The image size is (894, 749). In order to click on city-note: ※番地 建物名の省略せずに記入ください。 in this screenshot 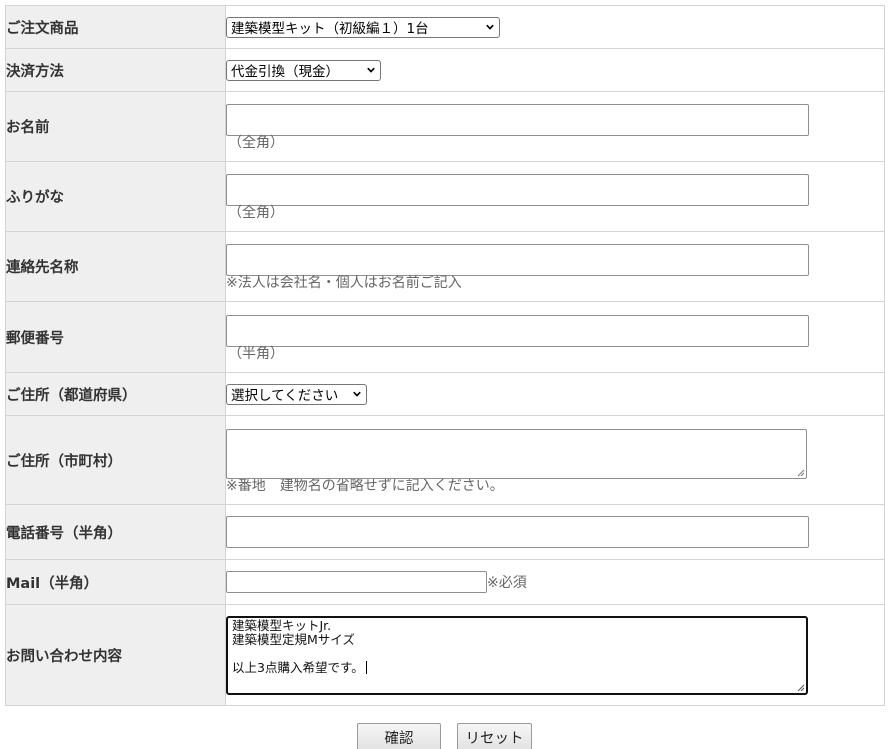, I will do `click(365, 485)`.